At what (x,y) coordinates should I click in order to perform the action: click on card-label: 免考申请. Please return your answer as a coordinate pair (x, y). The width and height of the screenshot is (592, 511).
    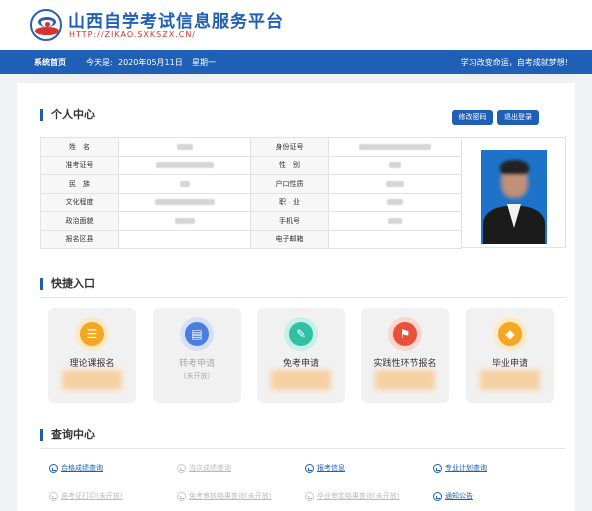
    Looking at the image, I should click on (300, 364).